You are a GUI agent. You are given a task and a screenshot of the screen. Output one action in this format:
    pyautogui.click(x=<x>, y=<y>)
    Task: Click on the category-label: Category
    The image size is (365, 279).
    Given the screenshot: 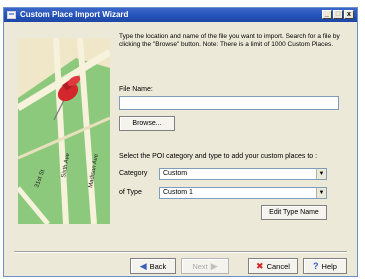 What is the action you would take?
    pyautogui.click(x=133, y=173)
    